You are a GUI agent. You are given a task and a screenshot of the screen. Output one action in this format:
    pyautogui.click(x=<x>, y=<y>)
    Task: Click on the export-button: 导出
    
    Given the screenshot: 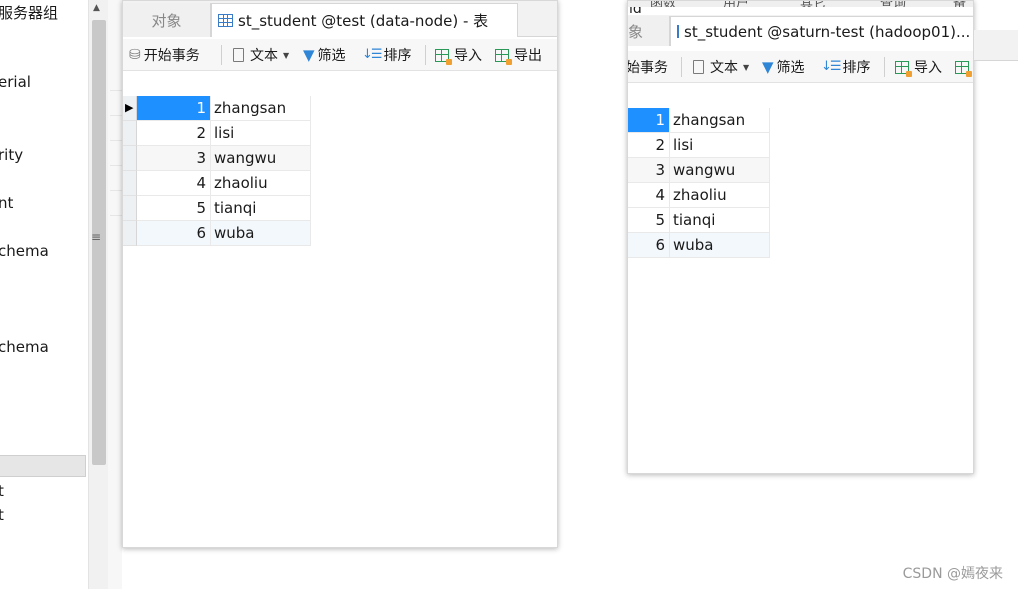 What is the action you would take?
    pyautogui.click(x=518, y=55)
    